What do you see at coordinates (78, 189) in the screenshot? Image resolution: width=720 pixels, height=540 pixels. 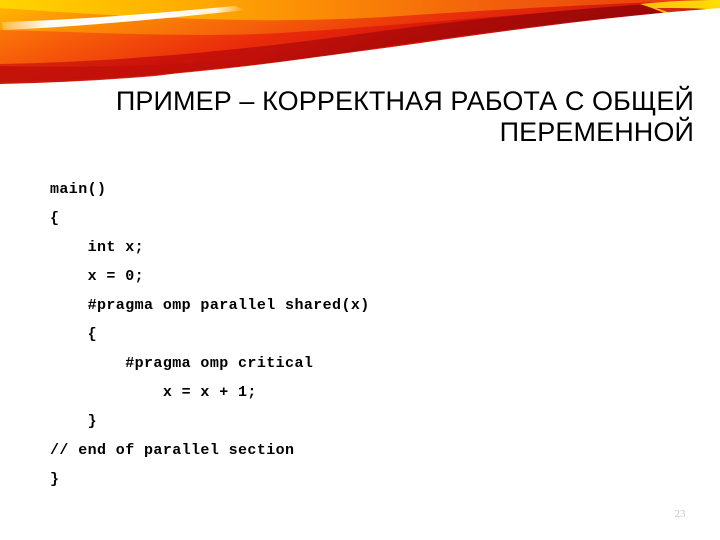 I see `code-line: main()` at bounding box center [78, 189].